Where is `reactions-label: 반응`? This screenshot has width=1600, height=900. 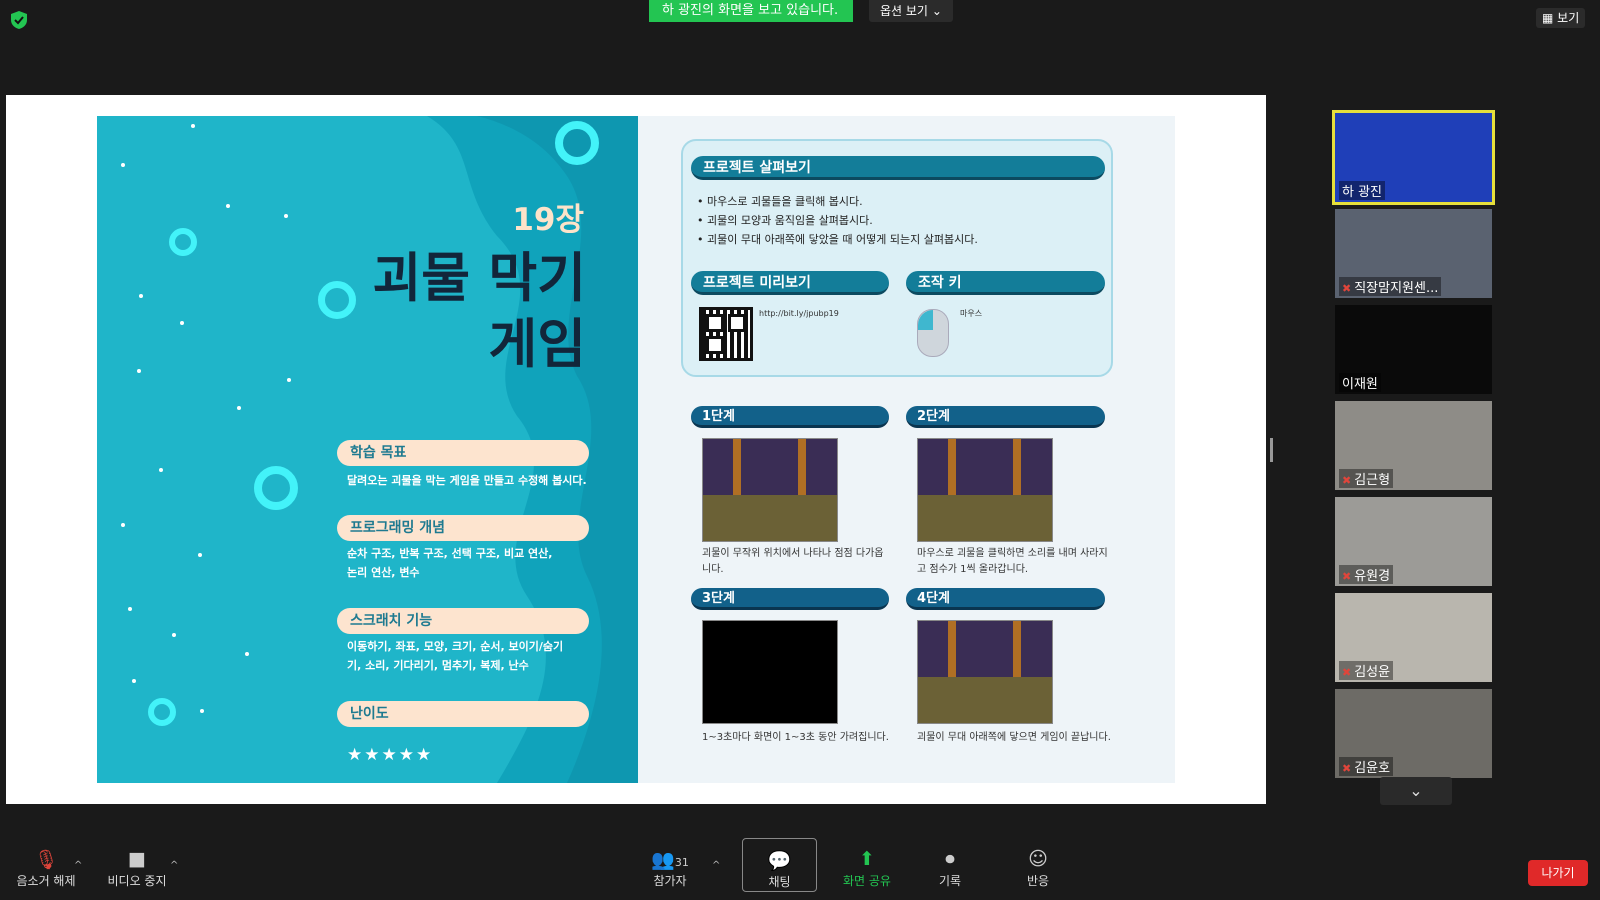
reactions-label: 반응 is located at coordinates (1038, 881).